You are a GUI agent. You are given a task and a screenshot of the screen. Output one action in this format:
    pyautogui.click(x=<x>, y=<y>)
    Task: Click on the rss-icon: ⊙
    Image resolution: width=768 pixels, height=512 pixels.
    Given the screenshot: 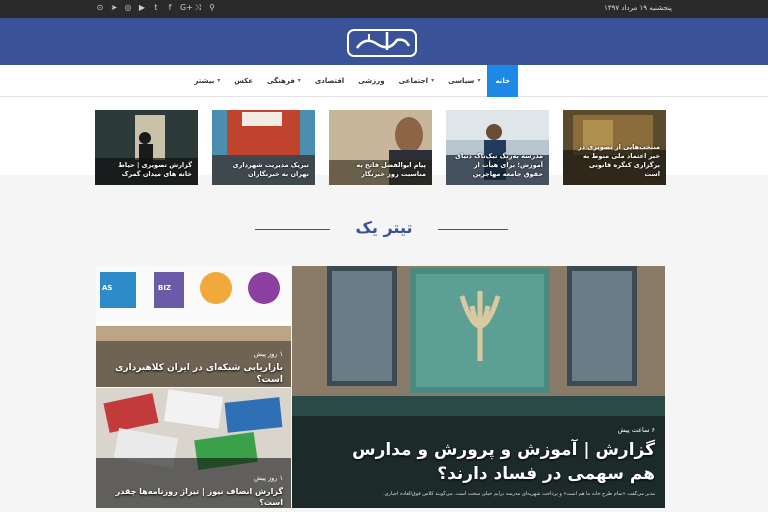 What is the action you would take?
    pyautogui.click(x=100, y=8)
    